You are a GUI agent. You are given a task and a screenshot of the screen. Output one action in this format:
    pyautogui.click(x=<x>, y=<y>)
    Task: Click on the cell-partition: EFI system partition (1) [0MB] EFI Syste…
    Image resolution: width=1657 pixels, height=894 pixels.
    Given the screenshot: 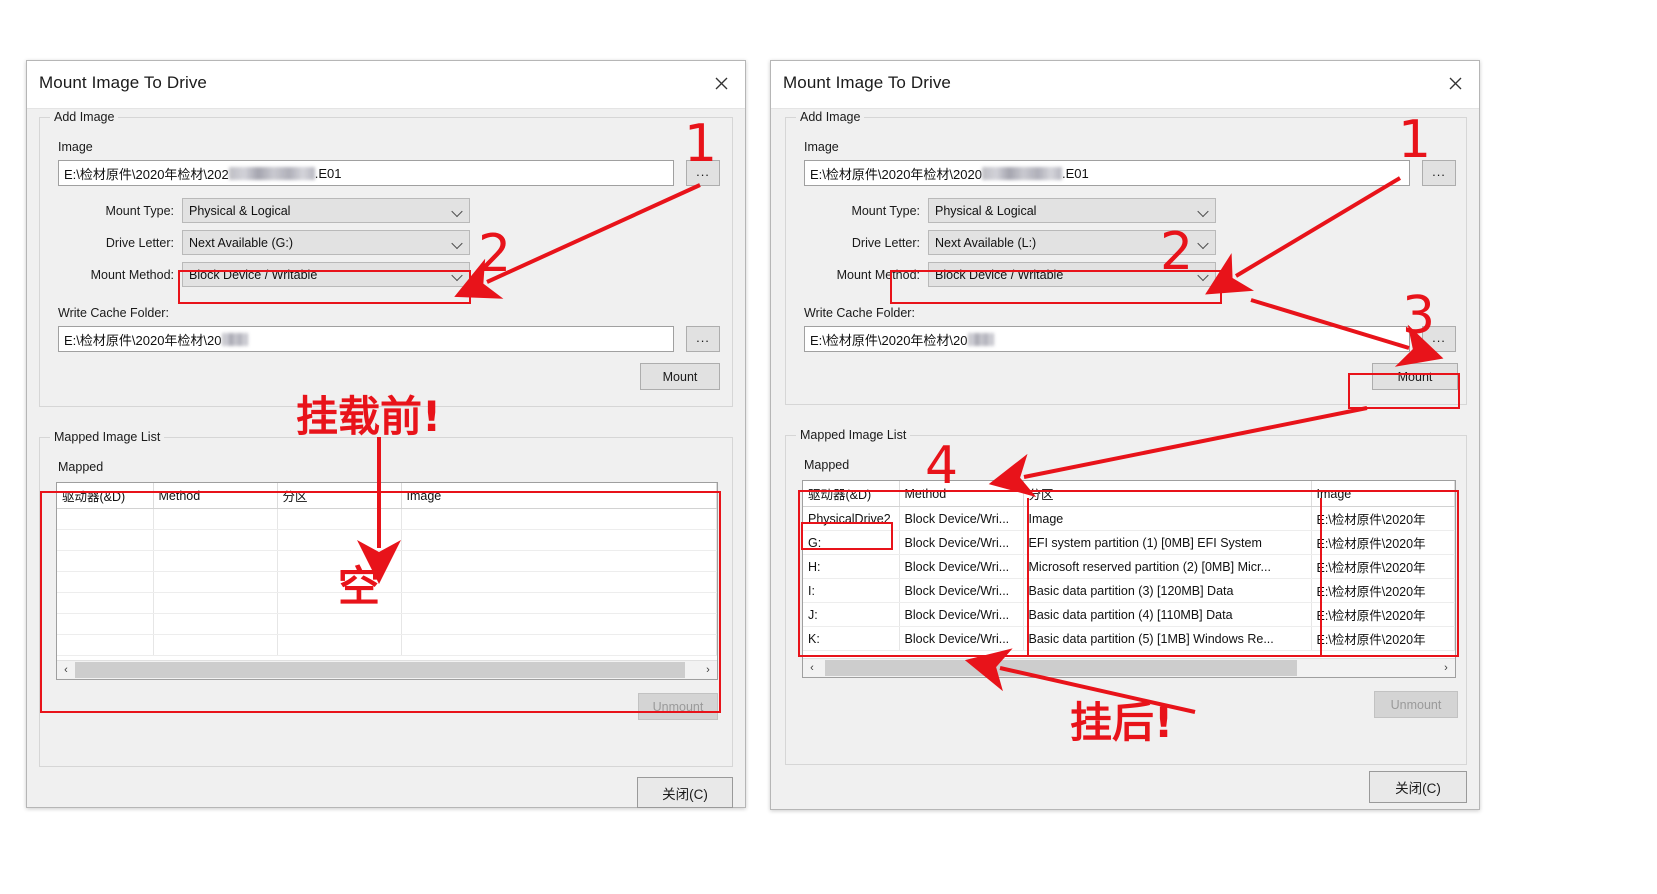 What is the action you would take?
    pyautogui.click(x=1167, y=542)
    